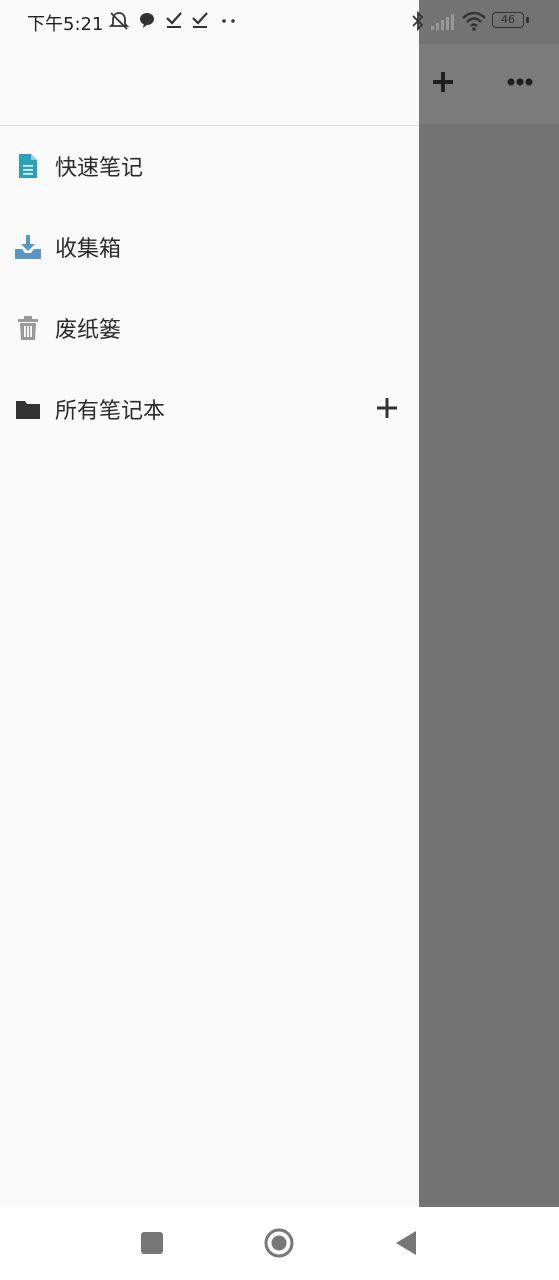 The height and width of the screenshot is (1280, 559). Describe the element at coordinates (209, 328) in the screenshot. I see `drawer-item-trash: 废纸篓` at that location.